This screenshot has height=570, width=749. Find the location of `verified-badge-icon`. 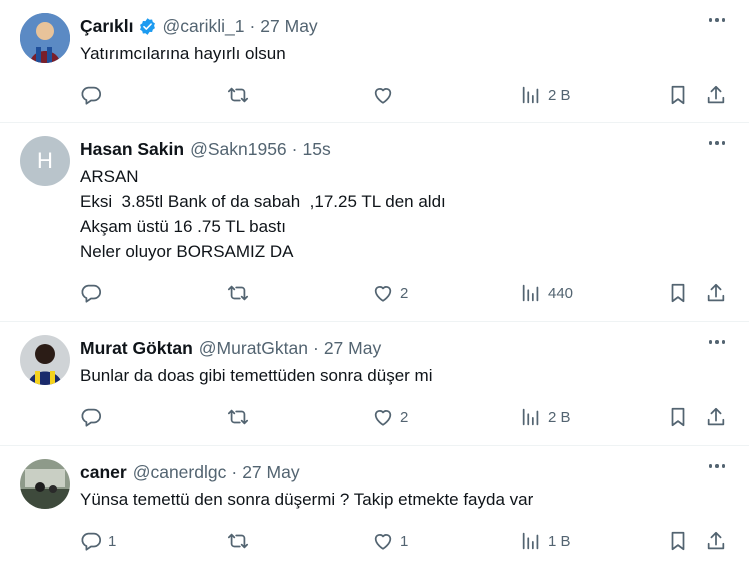

verified-badge-icon is located at coordinates (147, 26).